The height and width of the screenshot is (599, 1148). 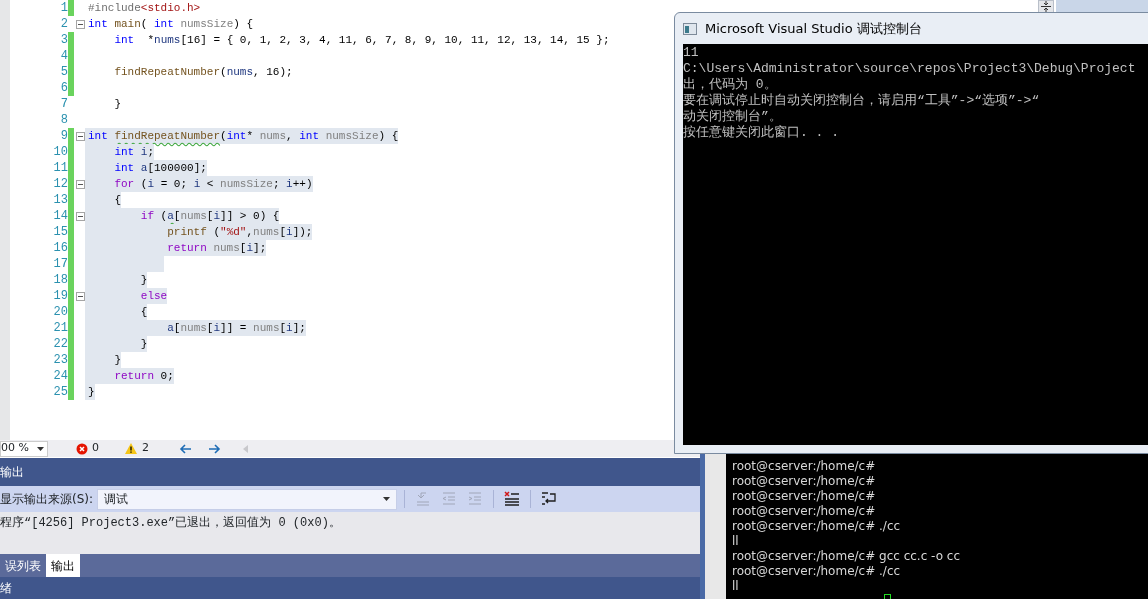 What do you see at coordinates (60, 248) in the screenshot?
I see `line-number: 16` at bounding box center [60, 248].